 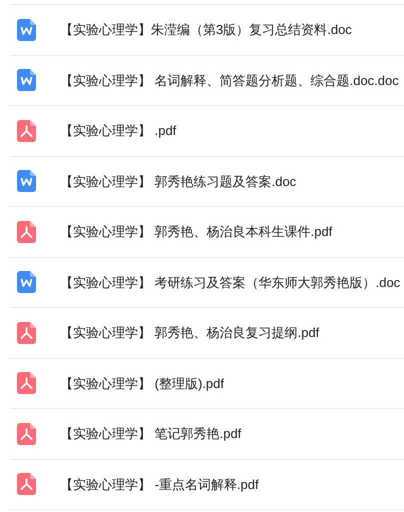 I want to click on file-name: 【实验心理学】 笔记郭秀艳.pdf, so click(x=151, y=434).